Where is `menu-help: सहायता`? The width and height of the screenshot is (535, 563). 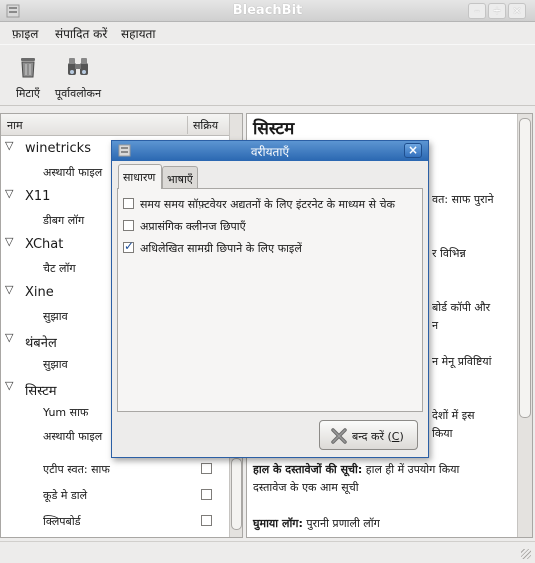 menu-help: सहायता is located at coordinates (138, 33).